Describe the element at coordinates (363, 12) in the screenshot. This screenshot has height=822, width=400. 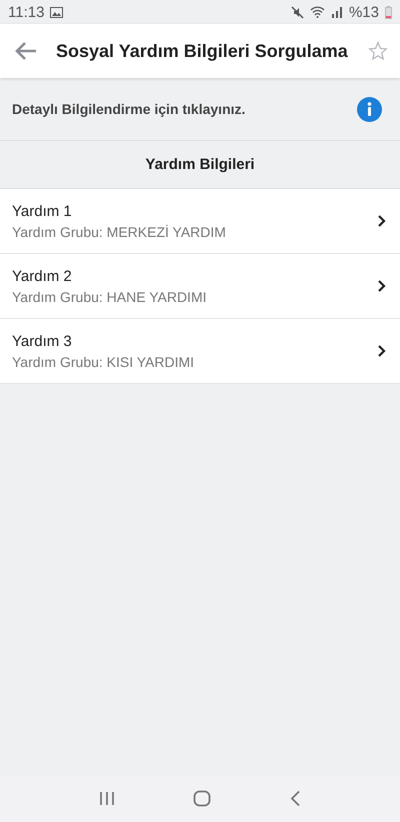
I see `battery-percent: %13` at that location.